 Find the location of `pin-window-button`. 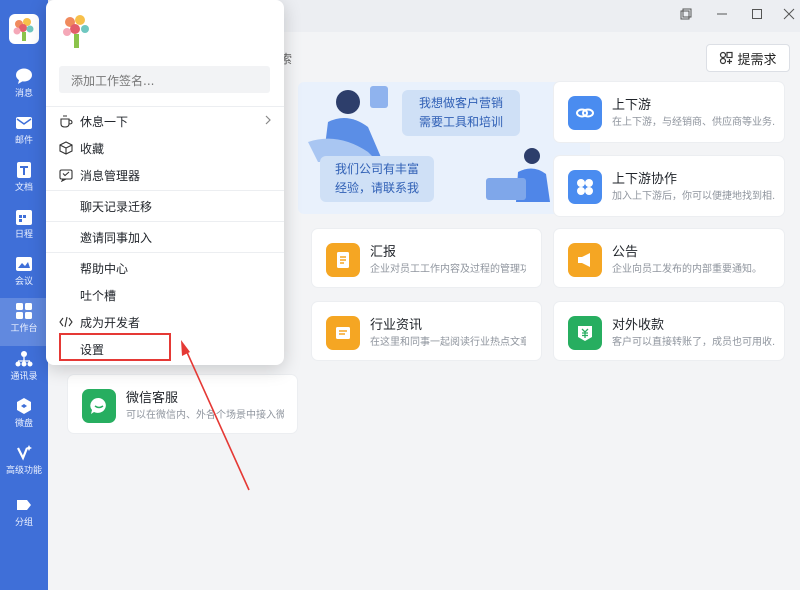

pin-window-button is located at coordinates (686, 14).